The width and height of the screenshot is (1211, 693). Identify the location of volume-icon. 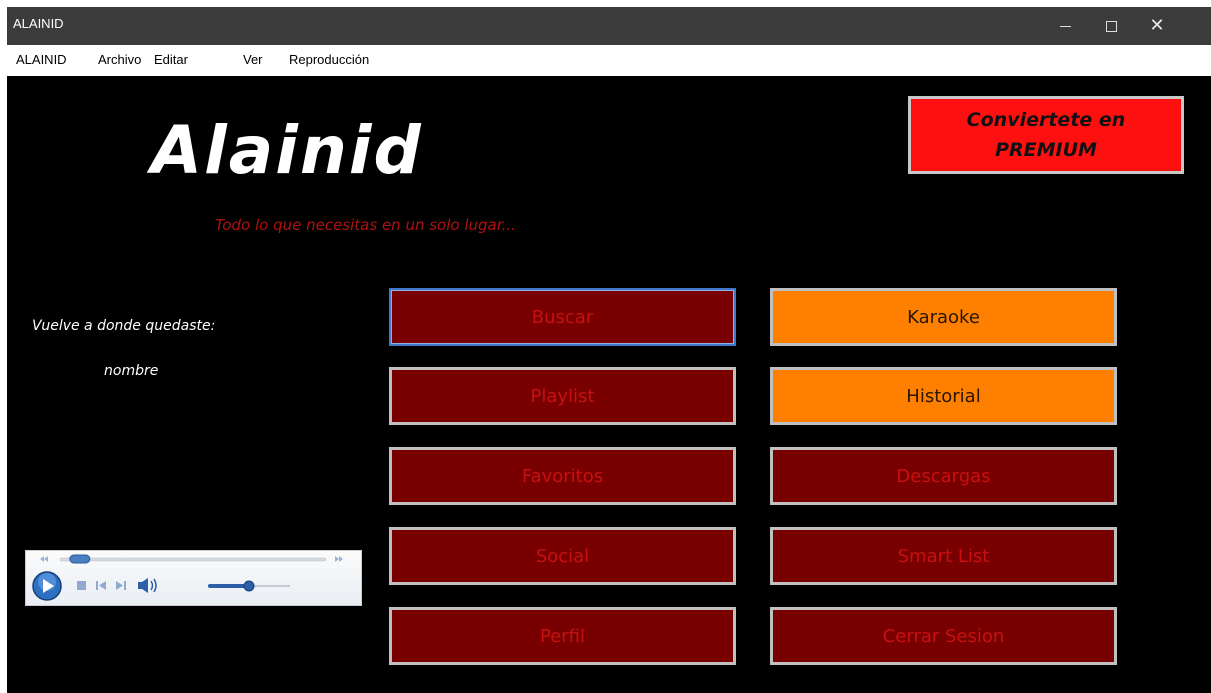
(147, 585).